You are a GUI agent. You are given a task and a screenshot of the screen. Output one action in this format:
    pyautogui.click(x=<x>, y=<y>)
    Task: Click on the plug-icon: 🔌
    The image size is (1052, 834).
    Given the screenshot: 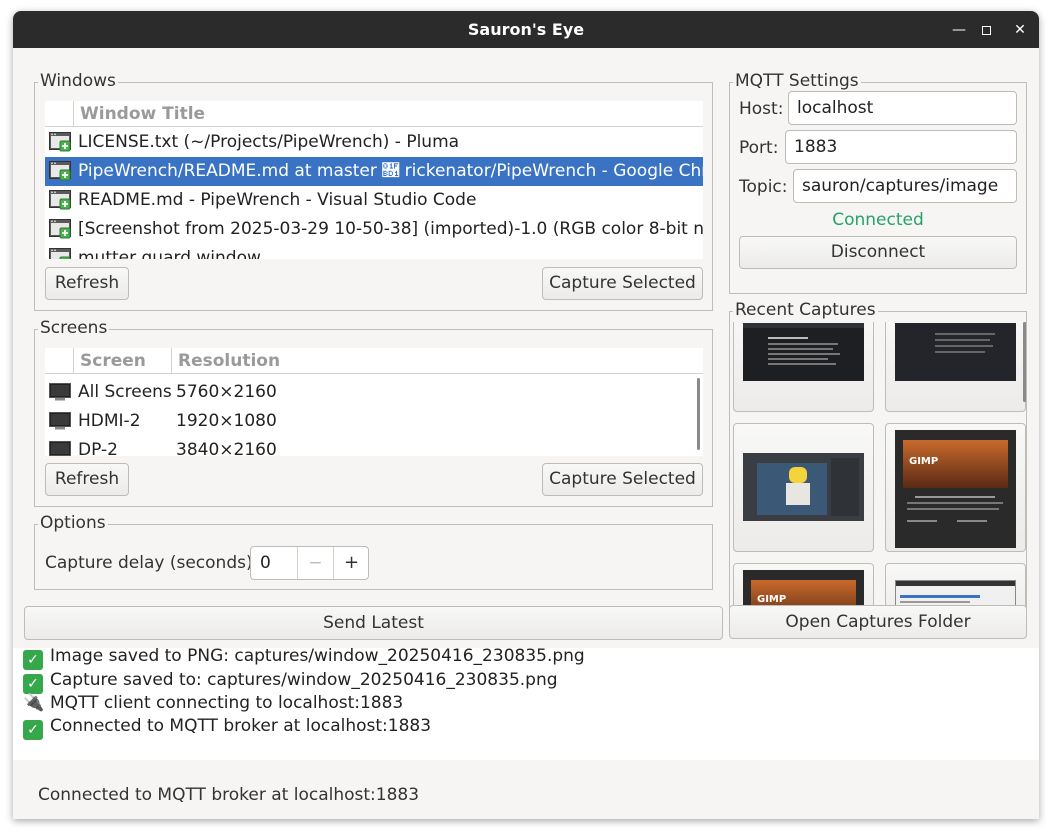 What is the action you would take?
    pyautogui.click(x=34, y=703)
    